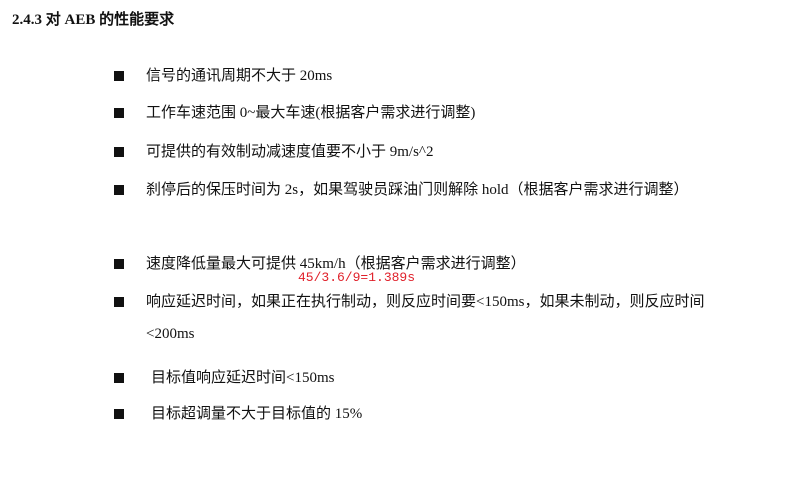 The width and height of the screenshot is (785, 486). Describe the element at coordinates (336, 264) in the screenshot. I see `requirement-text: 速度降低量最大可提供 45km/h（根据客户需求进行调整）` at that location.